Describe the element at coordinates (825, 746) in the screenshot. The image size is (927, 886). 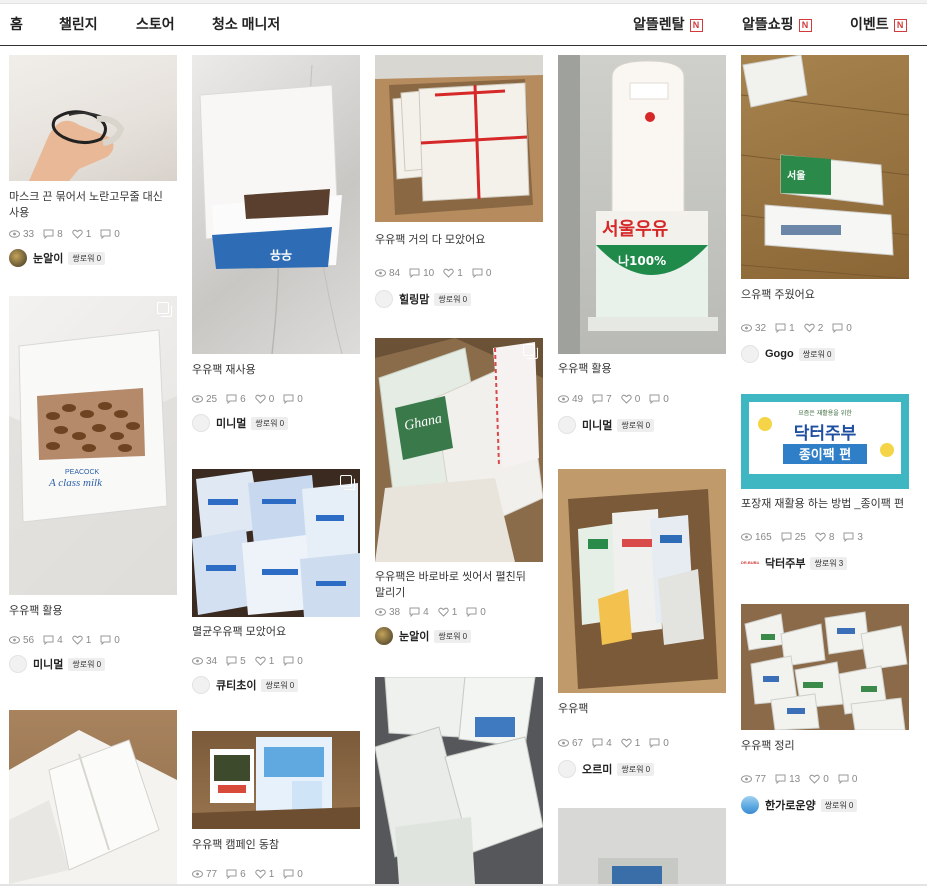
I see `post-title: 우유팩 정리` at that location.